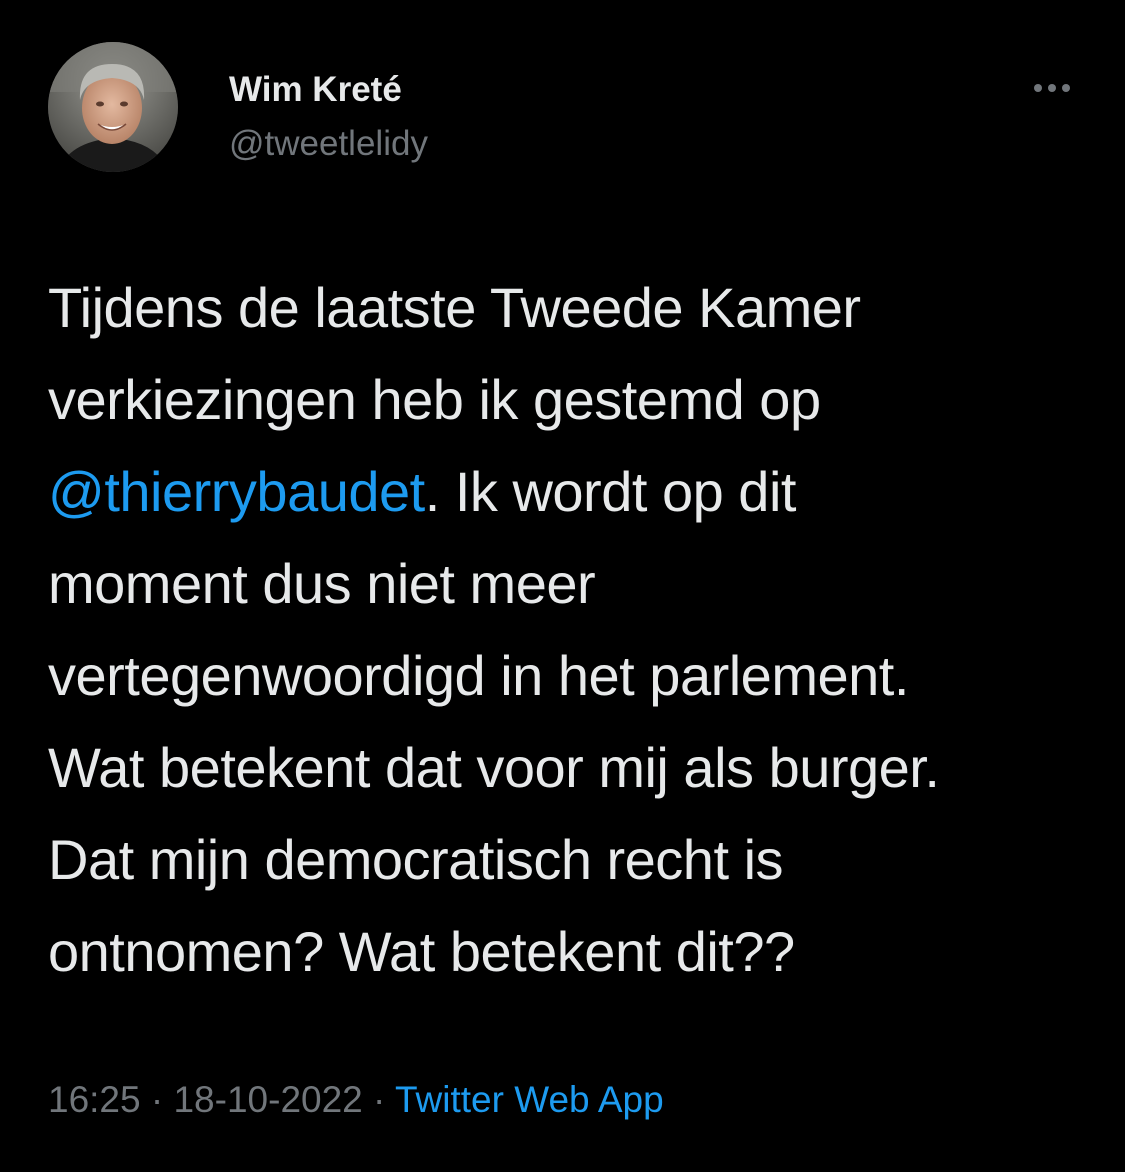  Describe the element at coordinates (478, 675) in the screenshot. I see `tweet-text-line: vertegenwoordigd in het parlement.` at that location.